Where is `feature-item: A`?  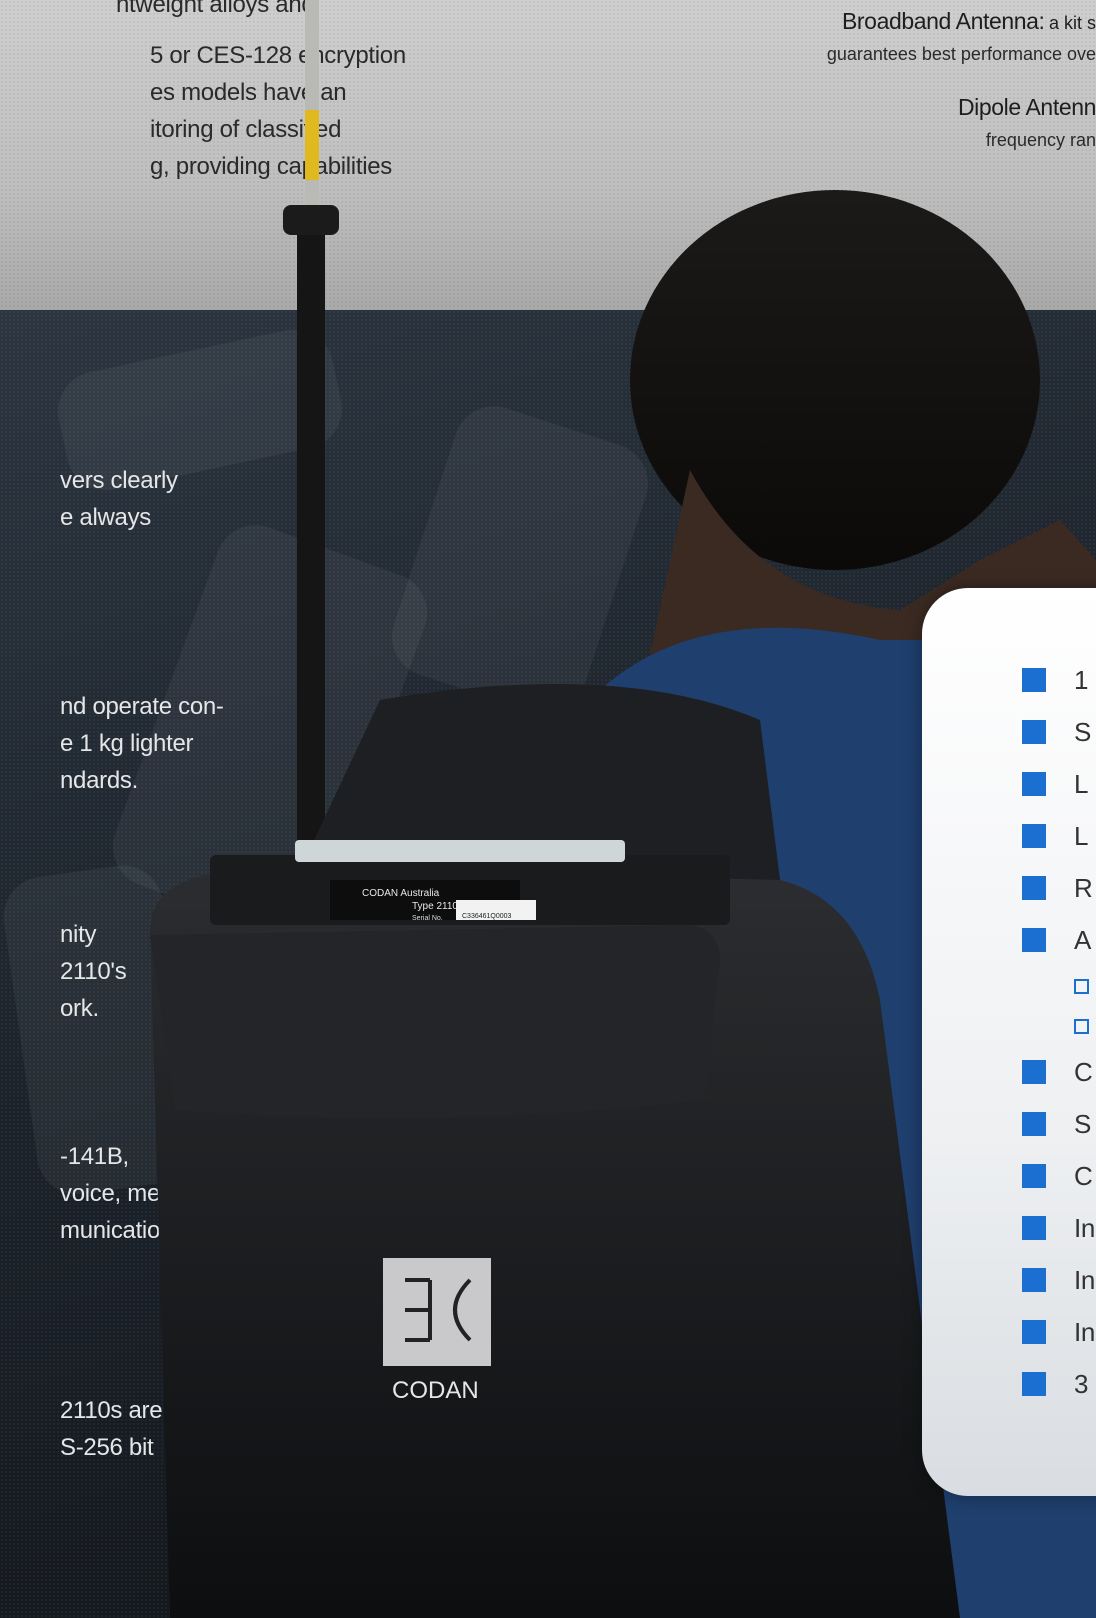
feature-item: A is located at coordinates (1059, 940).